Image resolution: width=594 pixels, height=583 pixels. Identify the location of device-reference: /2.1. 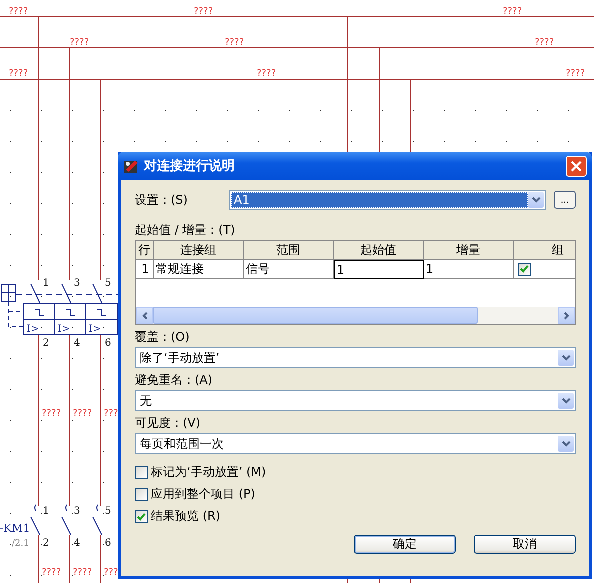
(21, 544).